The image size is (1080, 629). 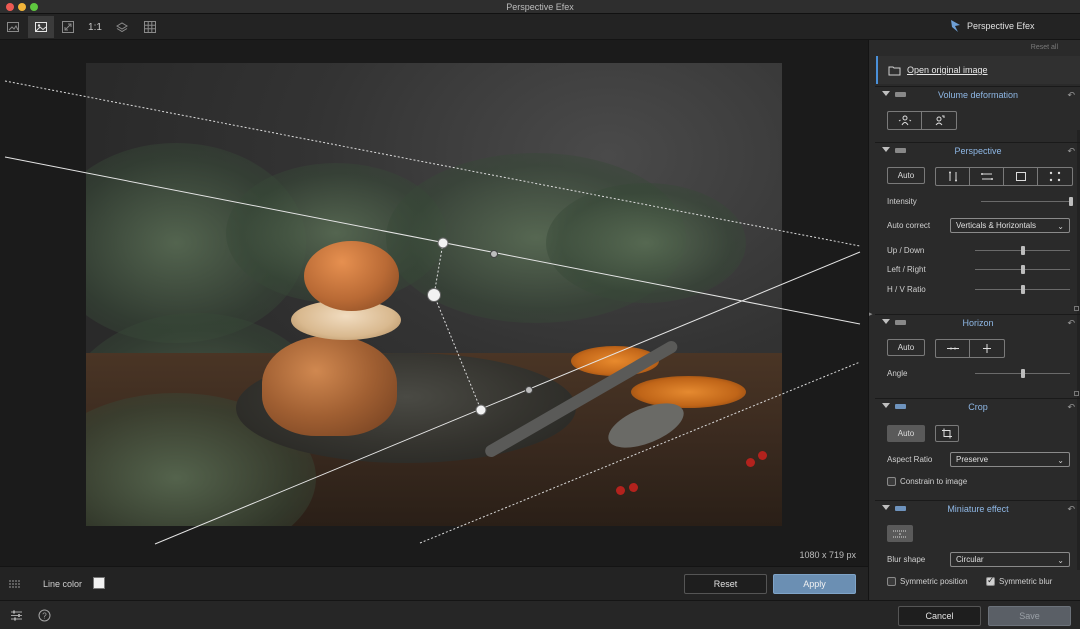 What do you see at coordinates (909, 225) in the screenshot?
I see `auto-correct-label: Auto correct` at bounding box center [909, 225].